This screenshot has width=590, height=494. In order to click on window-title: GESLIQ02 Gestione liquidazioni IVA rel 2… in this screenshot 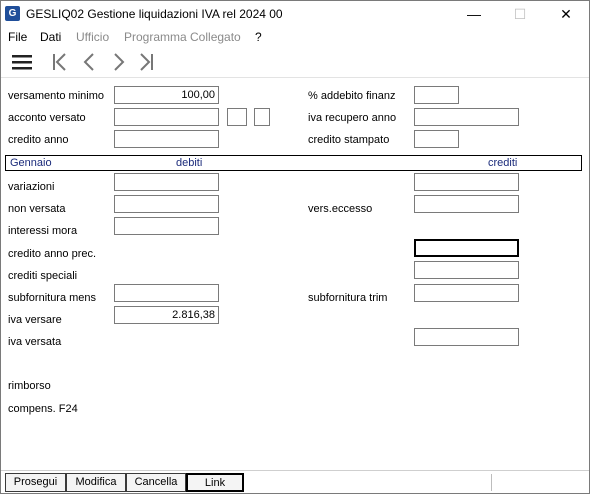, I will do `click(154, 14)`.